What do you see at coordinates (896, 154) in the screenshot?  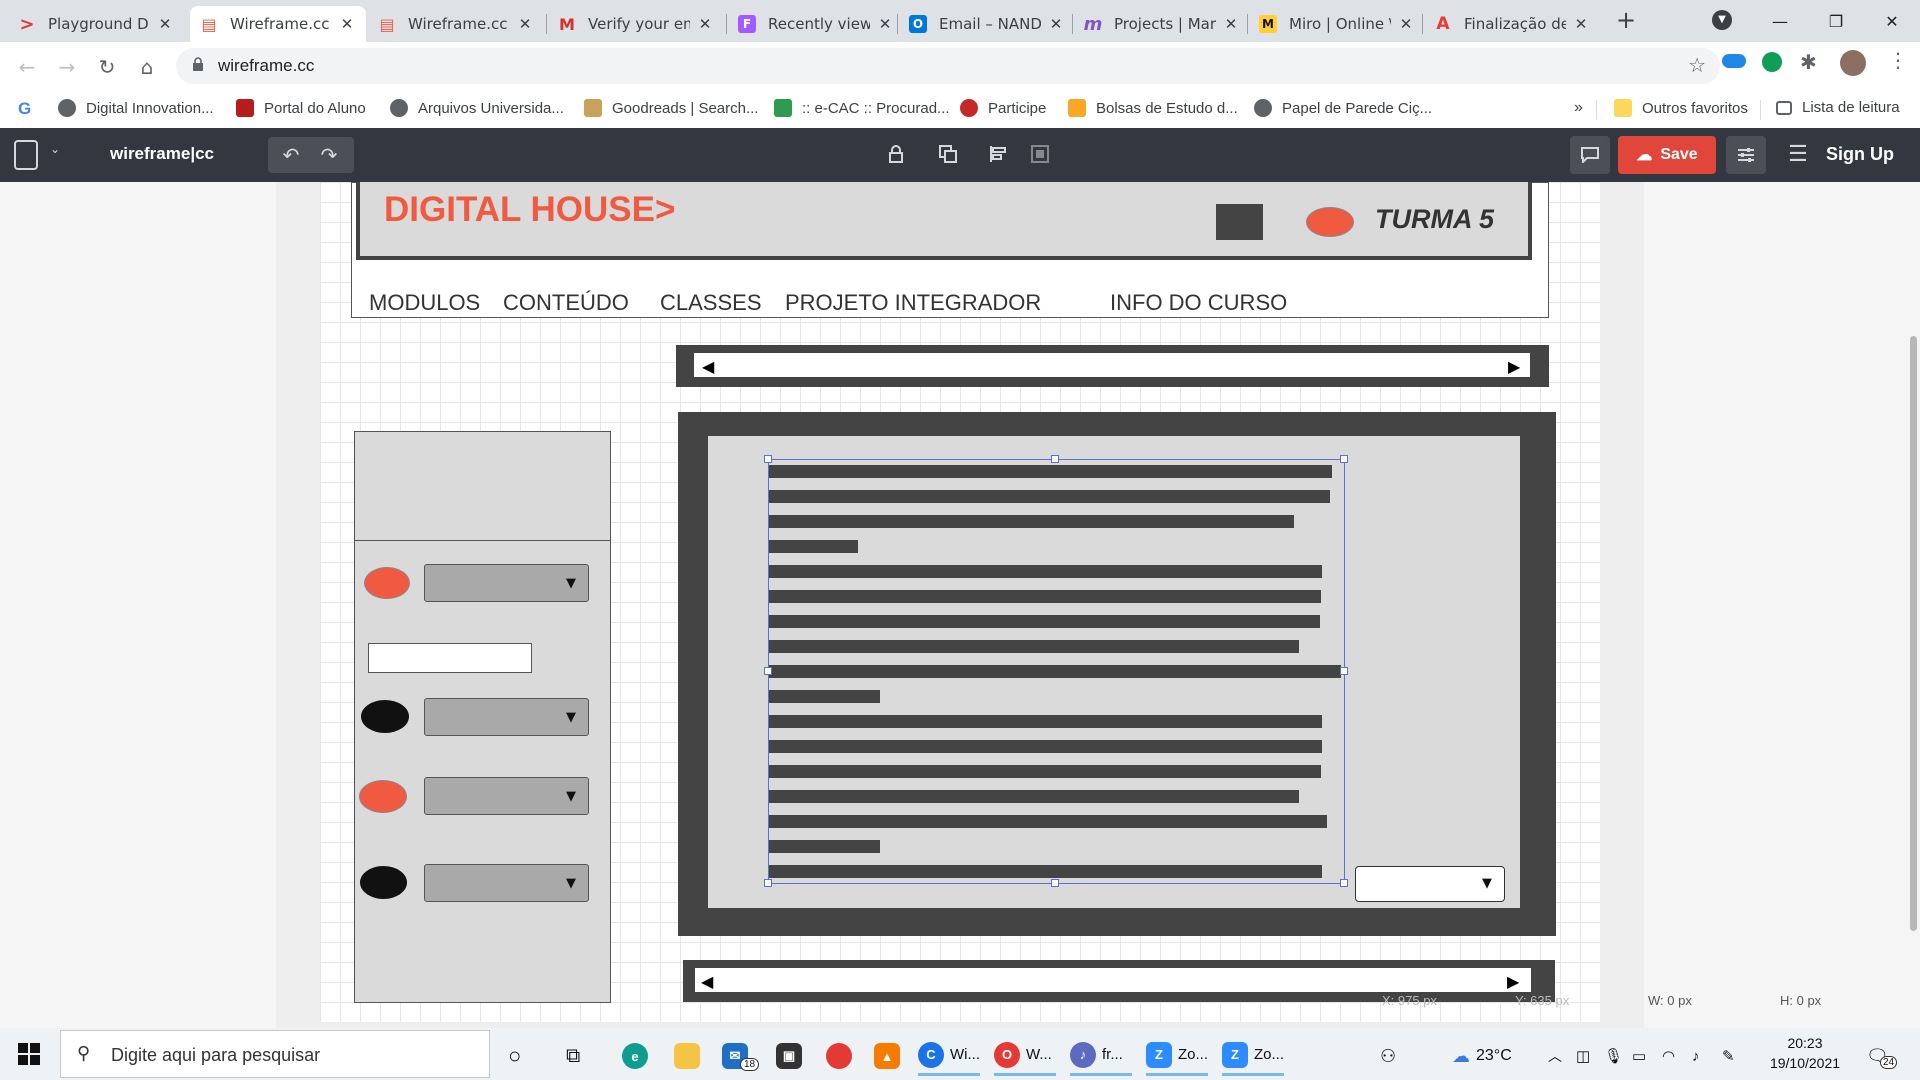 I see `lock-icon` at bounding box center [896, 154].